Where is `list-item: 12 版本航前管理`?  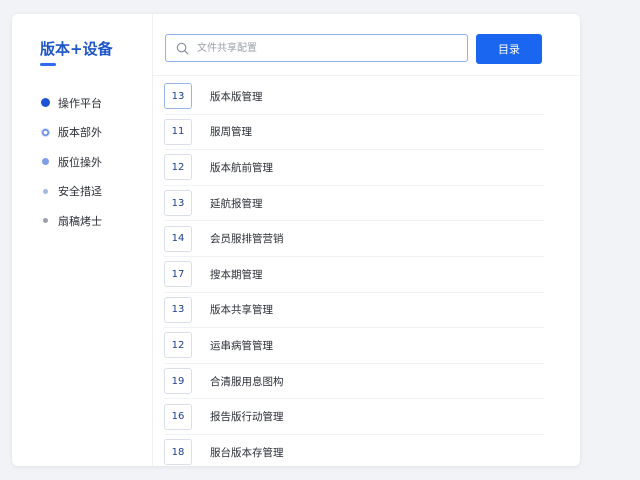 list-item: 12 版本航前管理 is located at coordinates (354, 168).